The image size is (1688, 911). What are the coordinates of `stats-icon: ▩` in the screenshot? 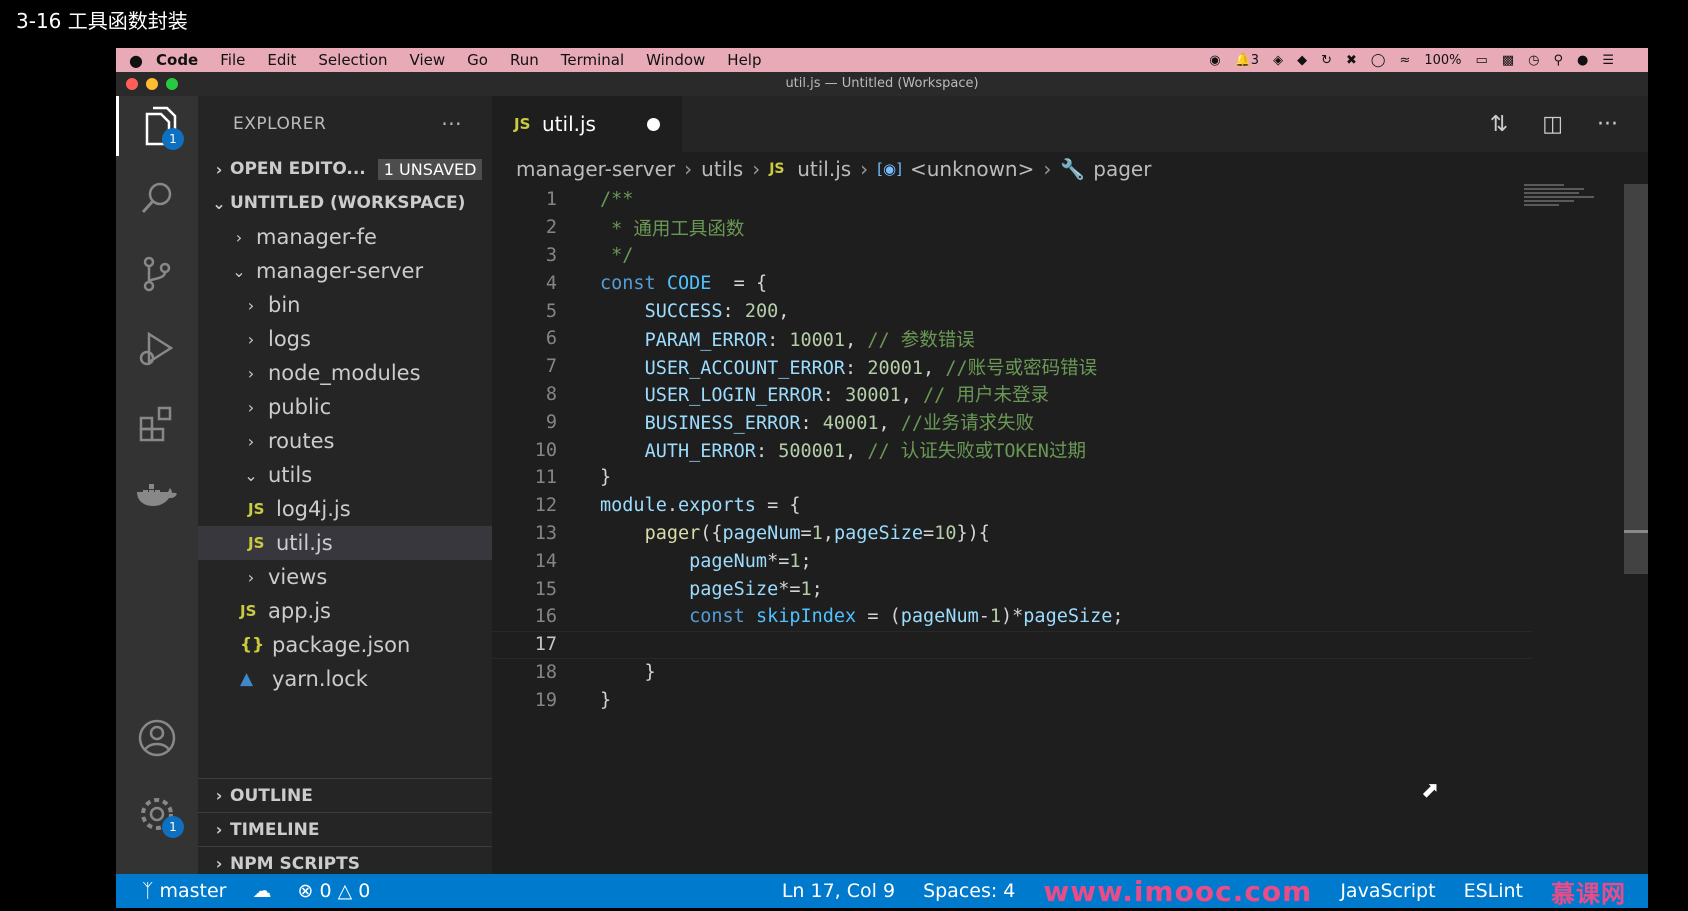 It's located at (1508, 60).